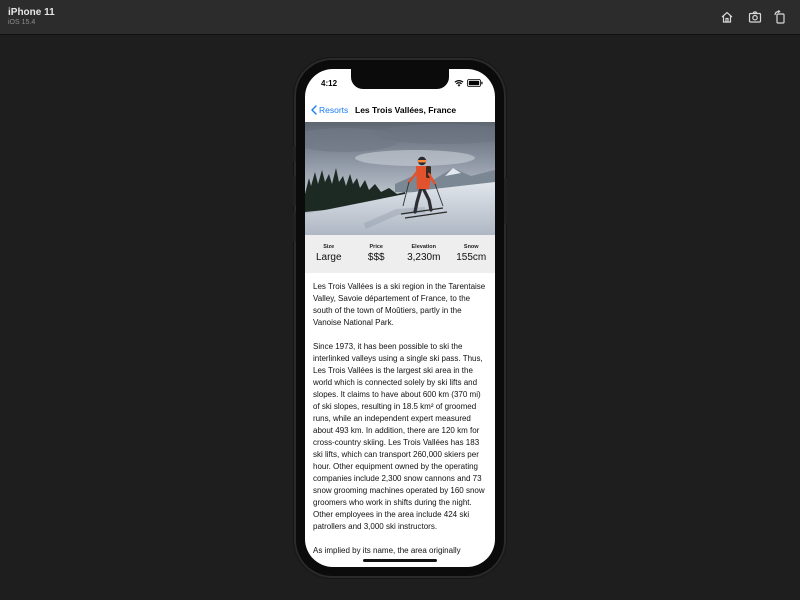 This screenshot has width=800, height=600. I want to click on device-name: iPhone 11, so click(31, 12).